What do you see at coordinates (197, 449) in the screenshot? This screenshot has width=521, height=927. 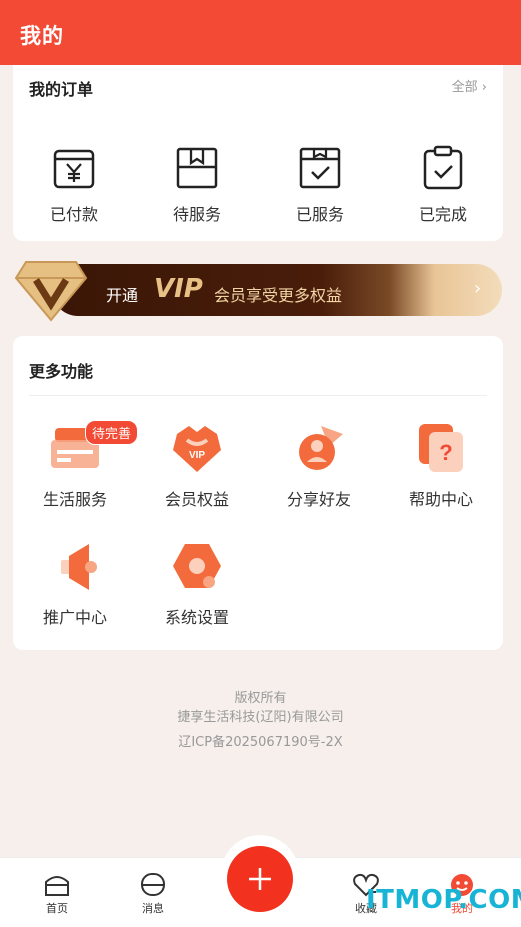 I see `vip-shield-icon: VIP` at bounding box center [197, 449].